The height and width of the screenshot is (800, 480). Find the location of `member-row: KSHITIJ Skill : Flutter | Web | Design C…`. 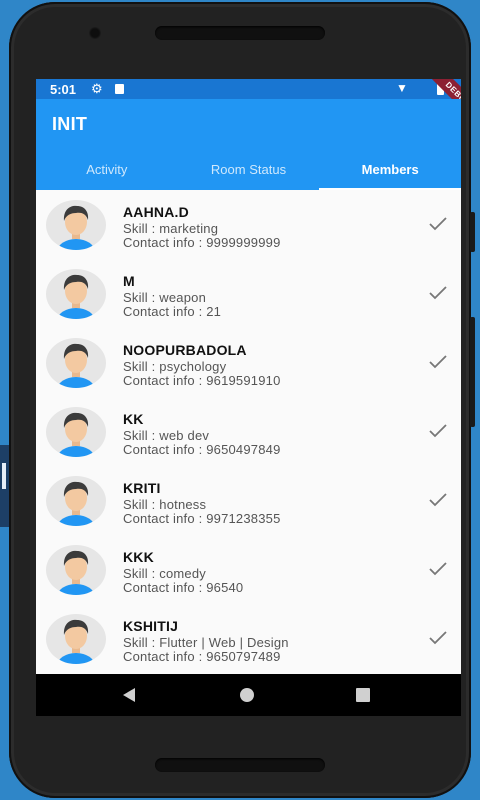

member-row: KSHITIJ Skill : Flutter | Web | Design C… is located at coordinates (248, 638).